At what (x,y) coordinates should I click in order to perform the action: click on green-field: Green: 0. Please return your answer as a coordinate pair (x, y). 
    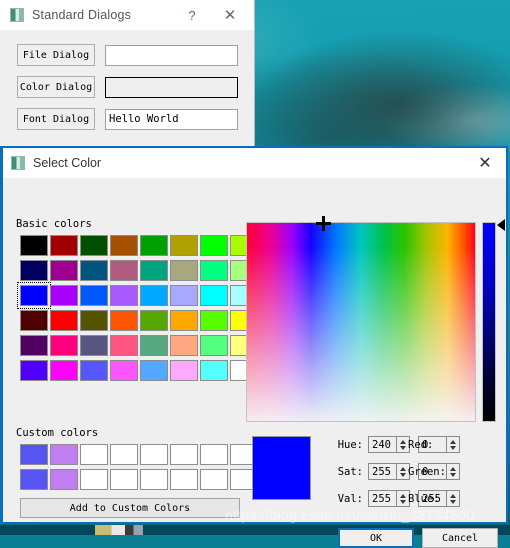
    Looking at the image, I should click on (434, 471).